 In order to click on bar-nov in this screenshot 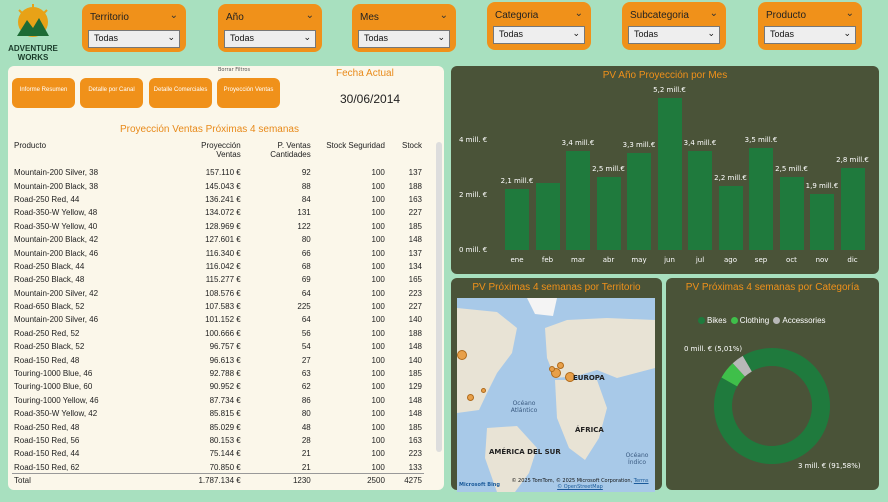, I will do `click(822, 222)`.